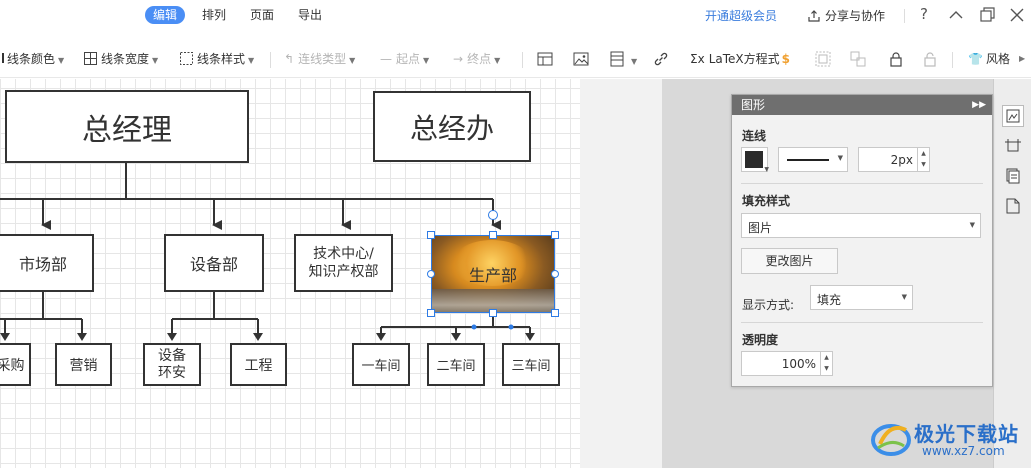 The height and width of the screenshot is (468, 1031). Describe the element at coordinates (343, 254) in the screenshot. I see `tech-line1: 技术中心/` at that location.